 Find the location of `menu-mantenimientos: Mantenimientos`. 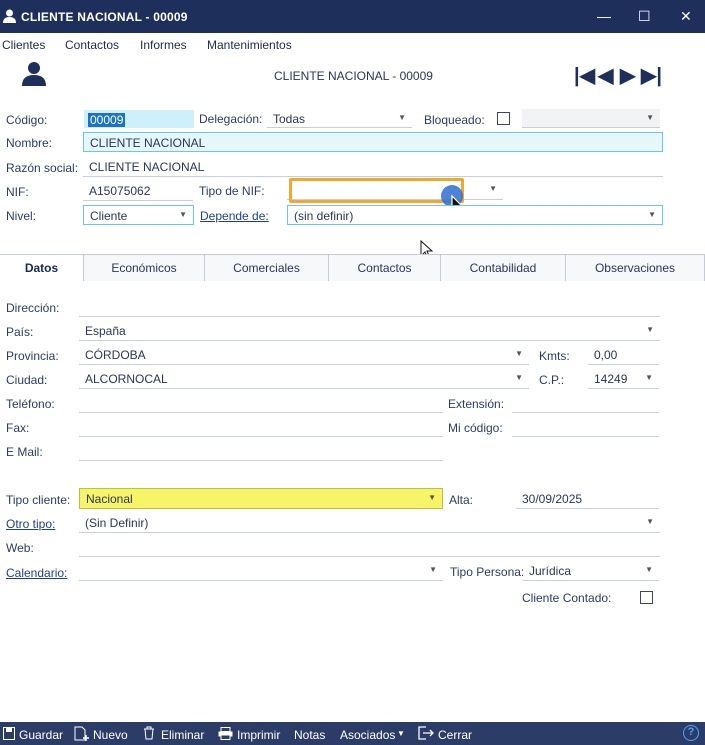

menu-mantenimientos: Mantenimientos is located at coordinates (249, 45).